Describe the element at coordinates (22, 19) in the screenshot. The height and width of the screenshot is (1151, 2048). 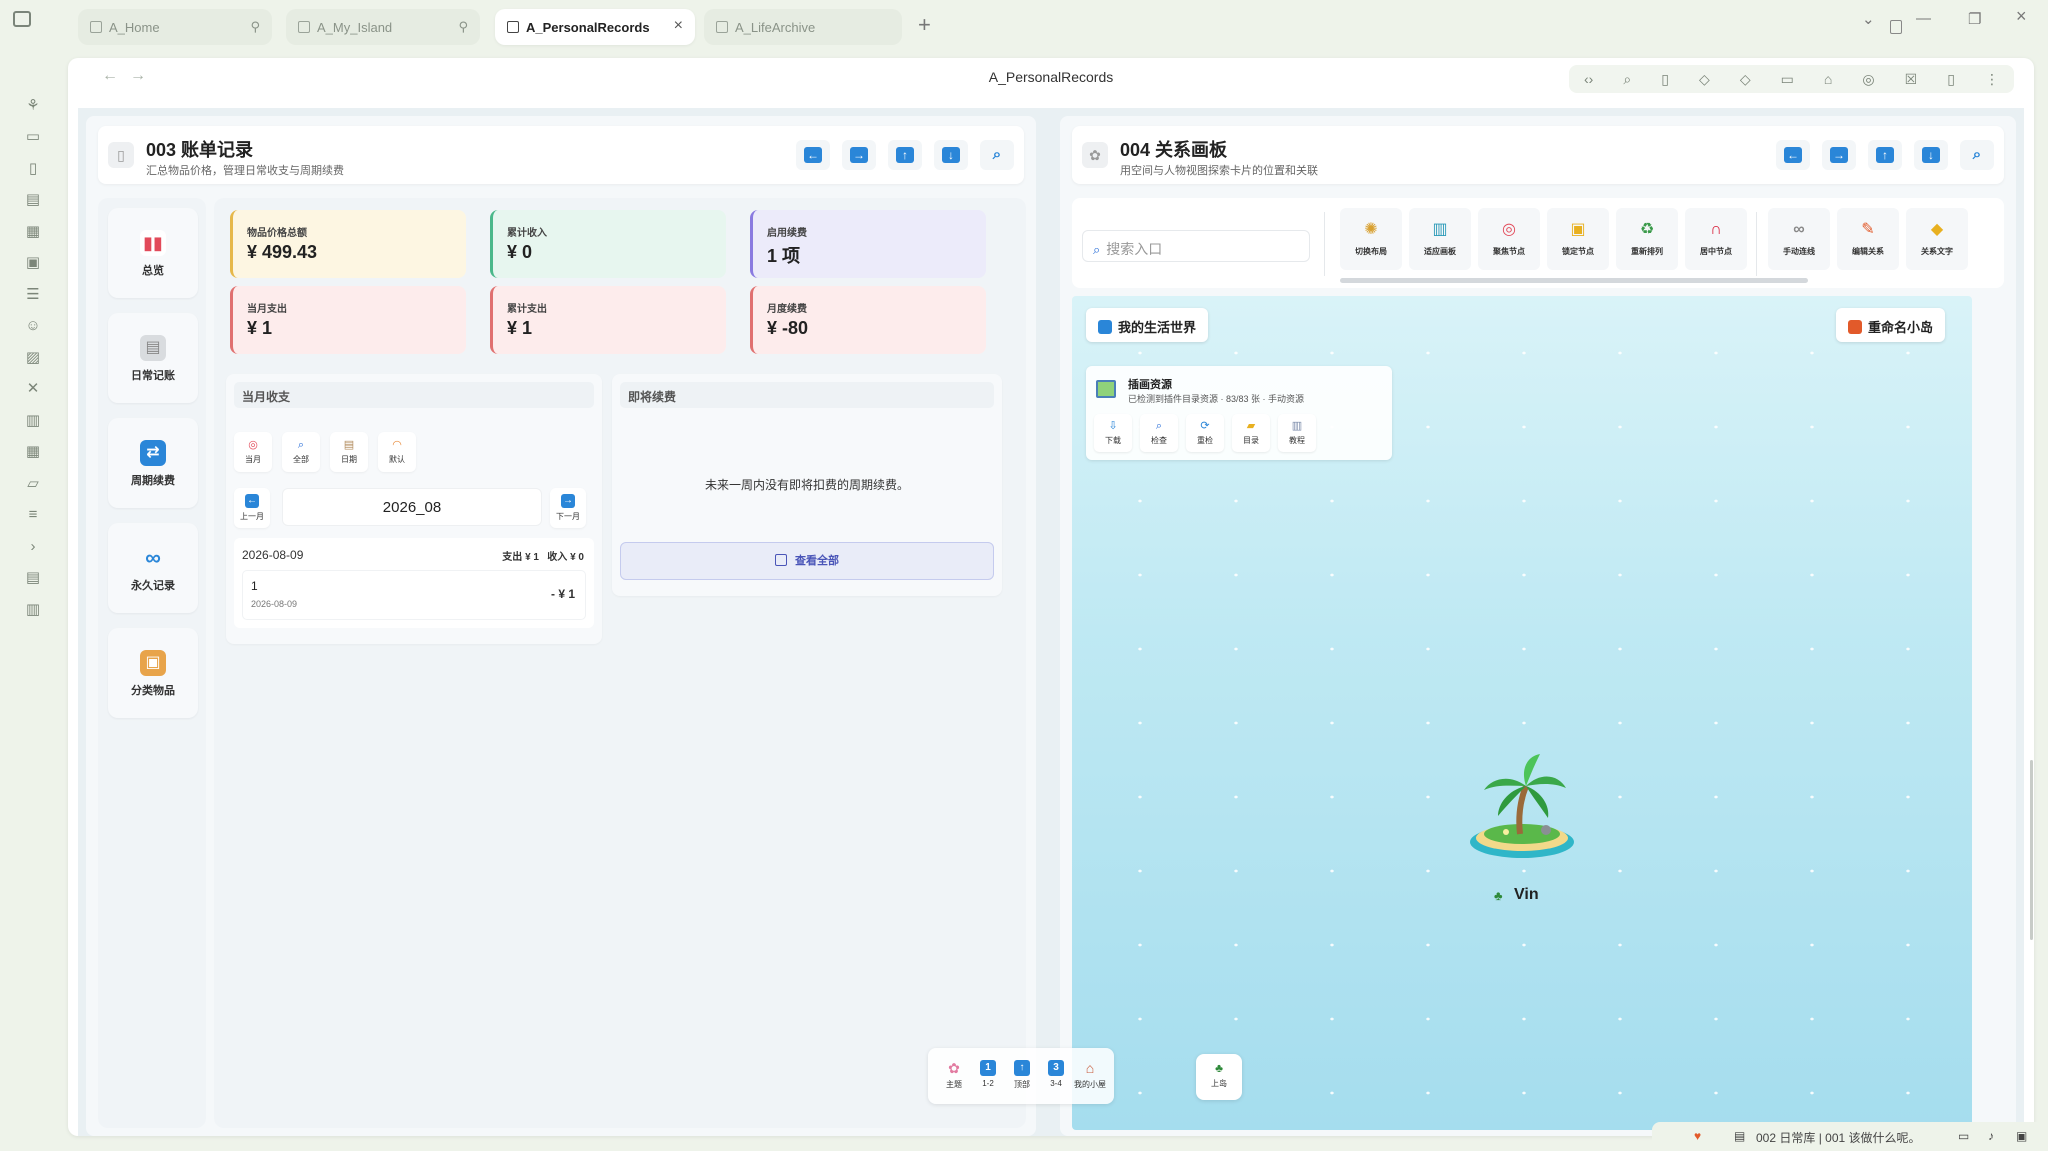
I see `sidebar-toggle-icon` at that location.